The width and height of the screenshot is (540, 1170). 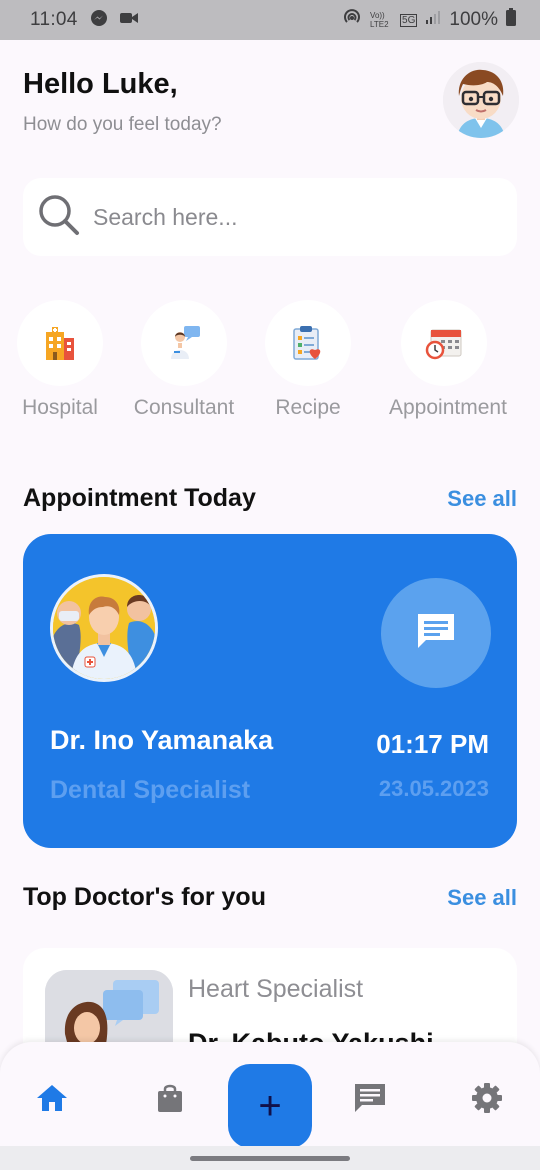 What do you see at coordinates (150, 790) in the screenshot?
I see `appointment-doctor-specialty: Dental Specialist` at bounding box center [150, 790].